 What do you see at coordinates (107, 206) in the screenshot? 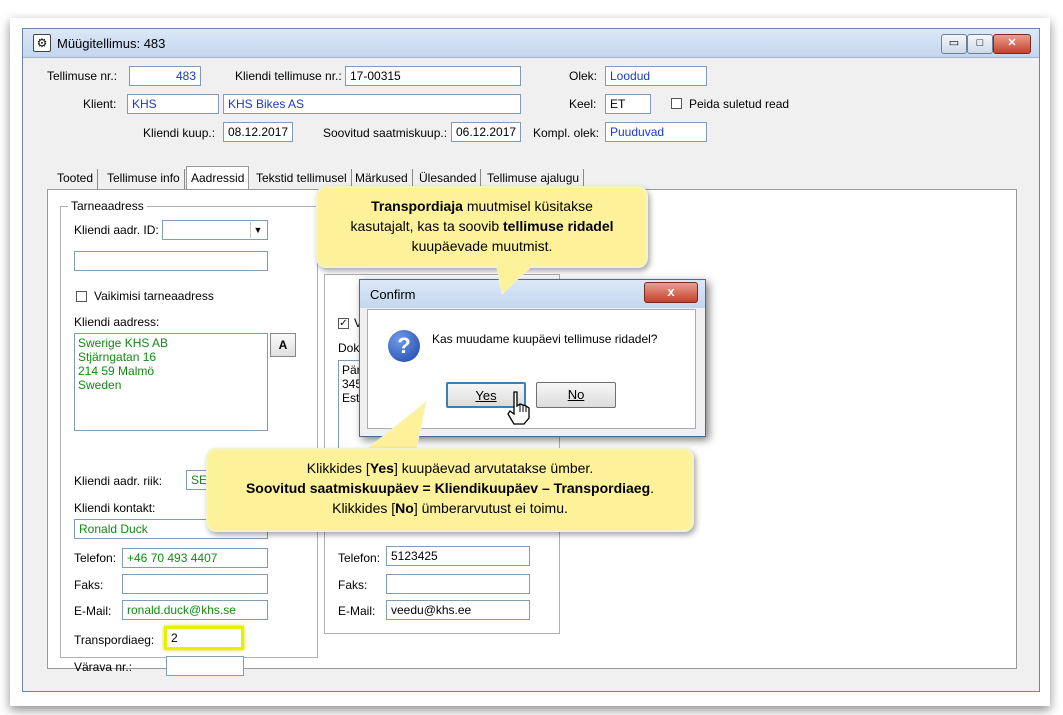
I see `delivery-group-label: Tarneaadress` at bounding box center [107, 206].